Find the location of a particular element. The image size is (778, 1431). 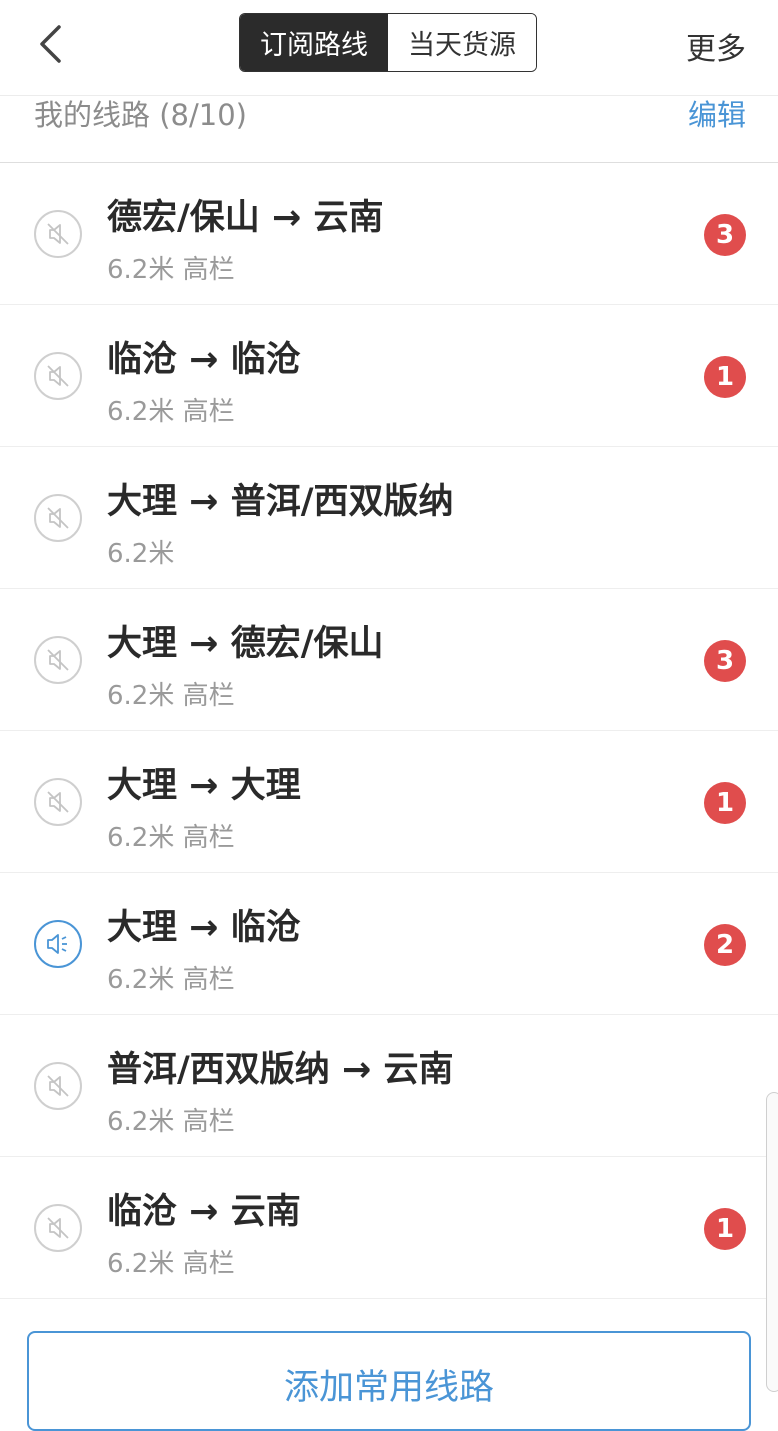

route-row: 大理 → 大理 6.2米 高栏 1 is located at coordinates (389, 802).